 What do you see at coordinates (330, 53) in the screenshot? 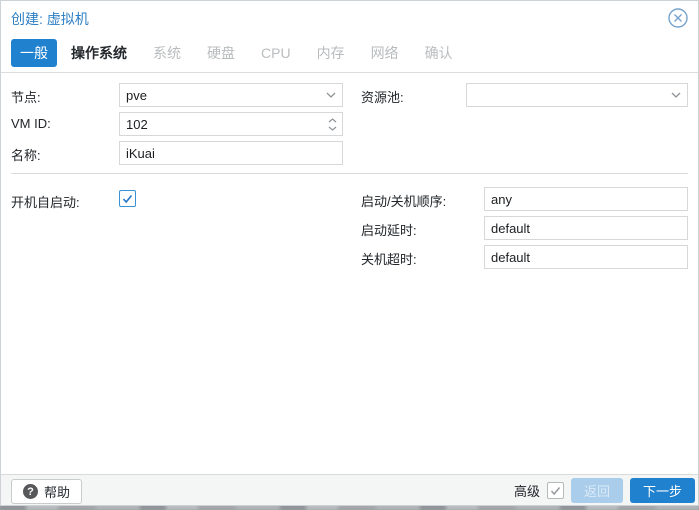
I see `tab-memory: 内存` at bounding box center [330, 53].